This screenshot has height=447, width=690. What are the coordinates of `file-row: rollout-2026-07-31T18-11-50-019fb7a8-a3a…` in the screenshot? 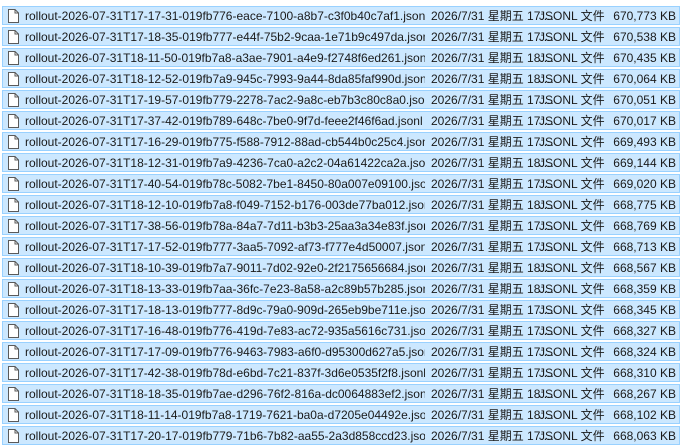 It's located at (341, 57).